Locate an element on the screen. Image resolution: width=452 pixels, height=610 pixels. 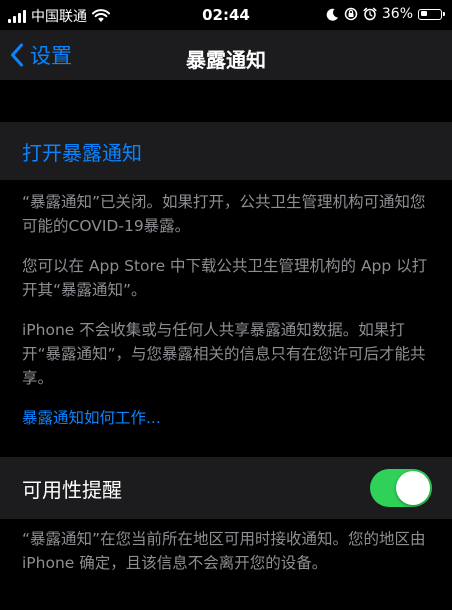
status-bar: 中国联通 02:44 36% is located at coordinates (226, 15).